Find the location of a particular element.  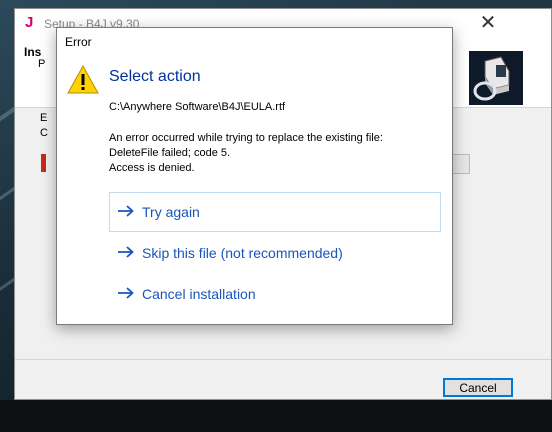

error-dialog-title: Error is located at coordinates (78, 42).